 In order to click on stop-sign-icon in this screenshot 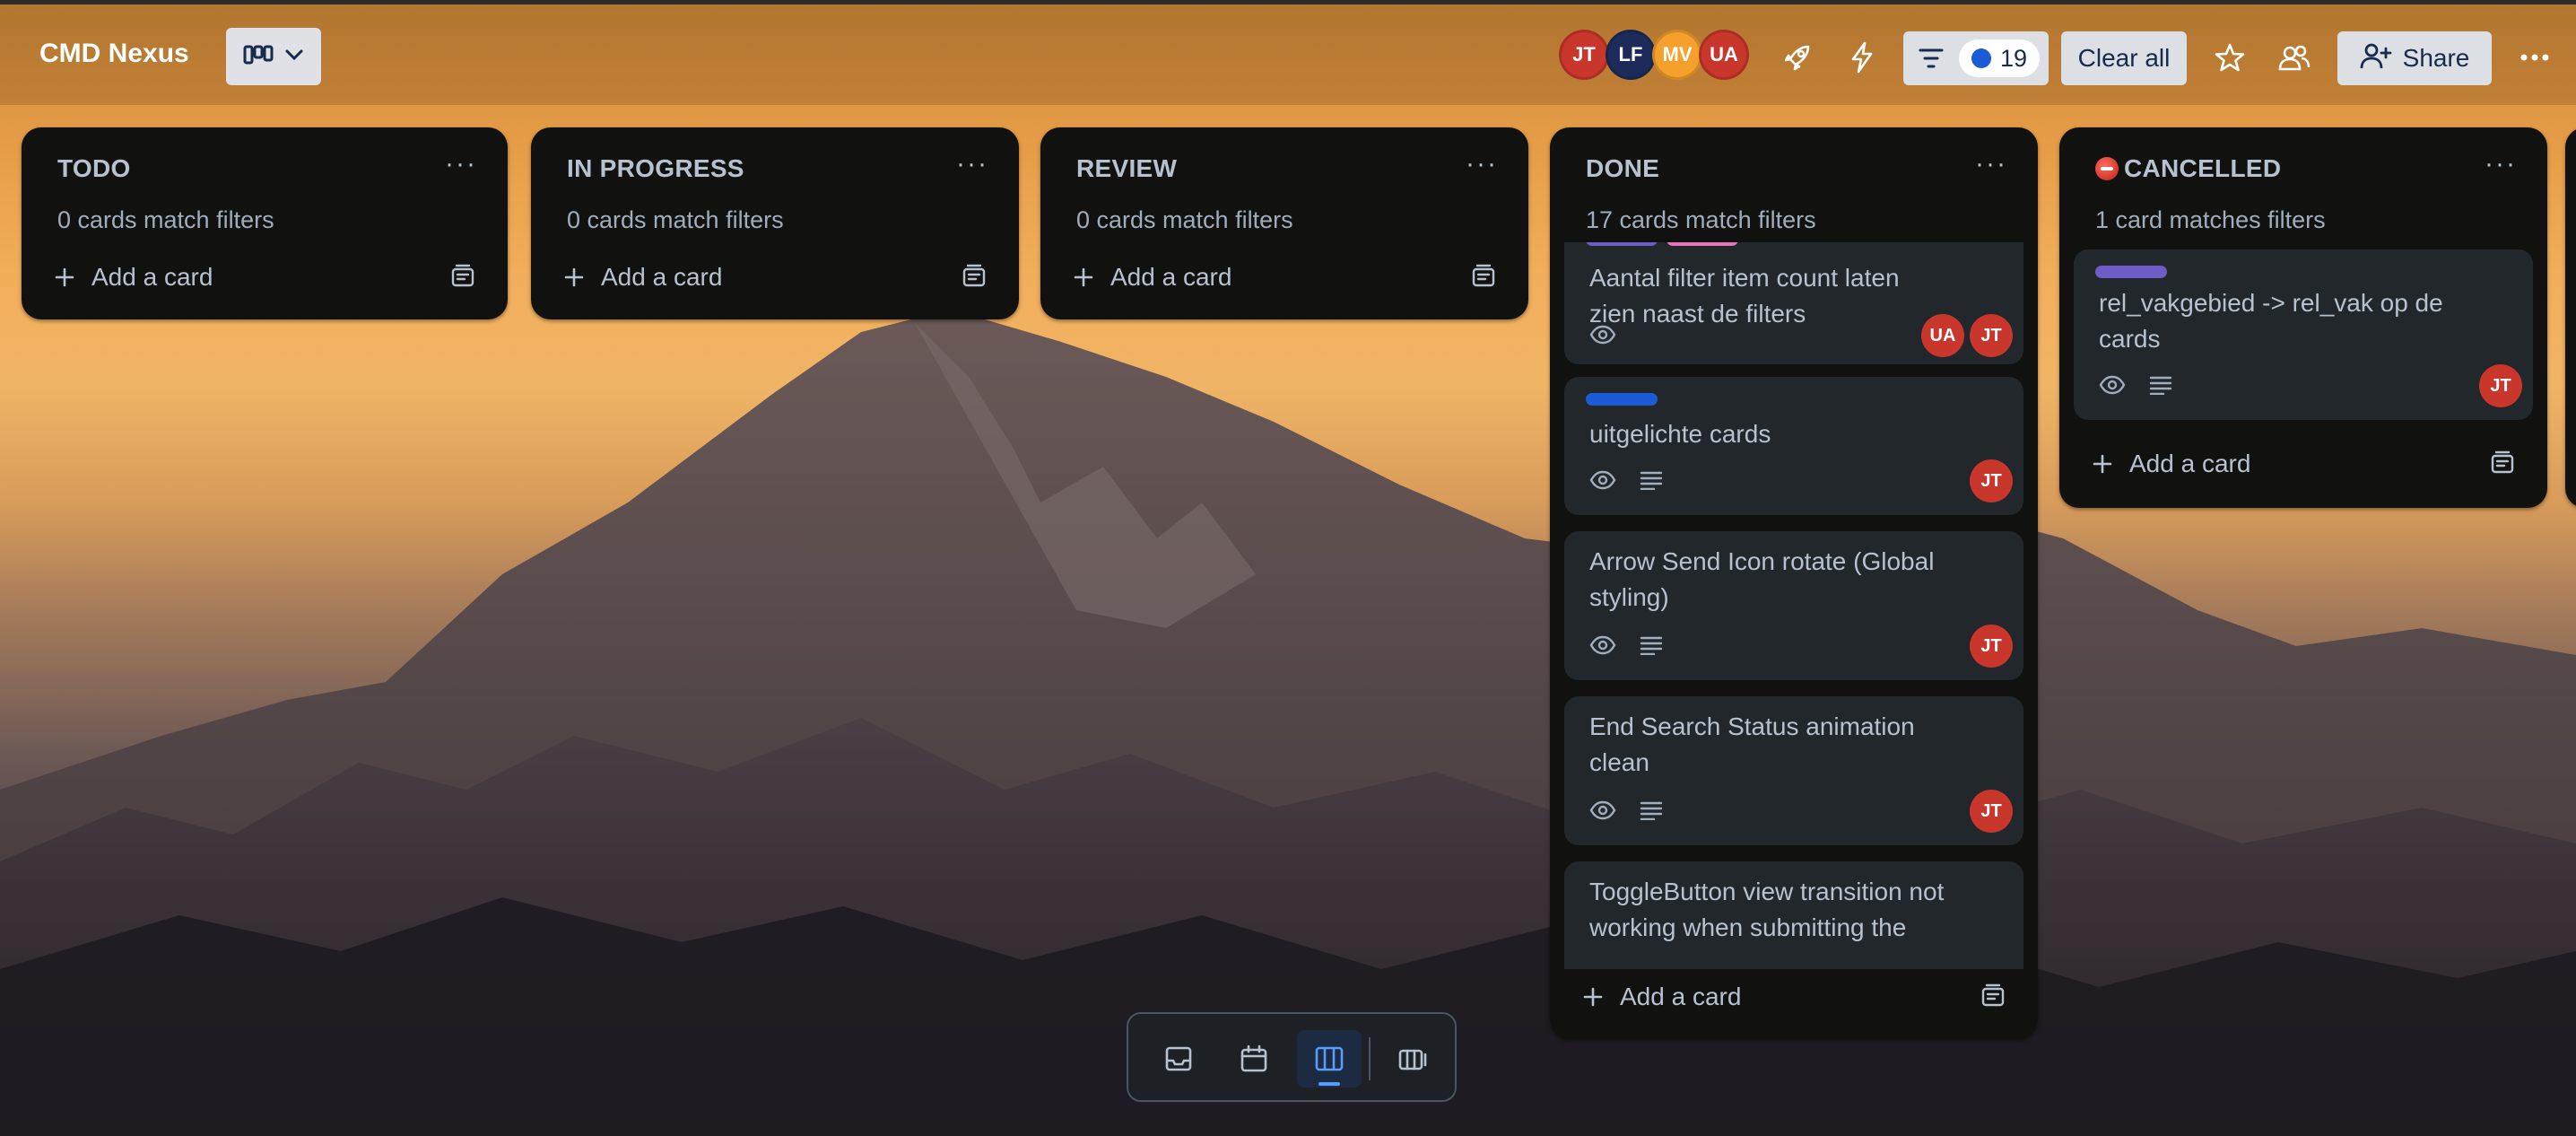, I will do `click(2107, 168)`.